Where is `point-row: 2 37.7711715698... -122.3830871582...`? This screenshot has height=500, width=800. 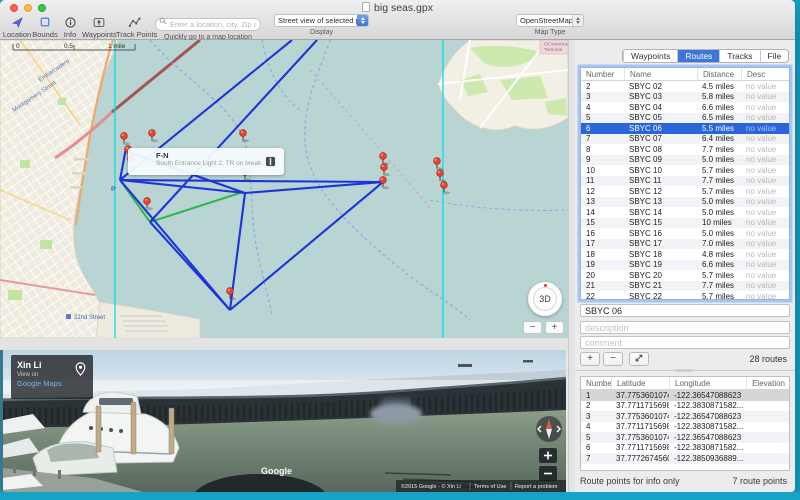
point-row: 2 37.7711715698... -122.3830871582... is located at coordinates (685, 405).